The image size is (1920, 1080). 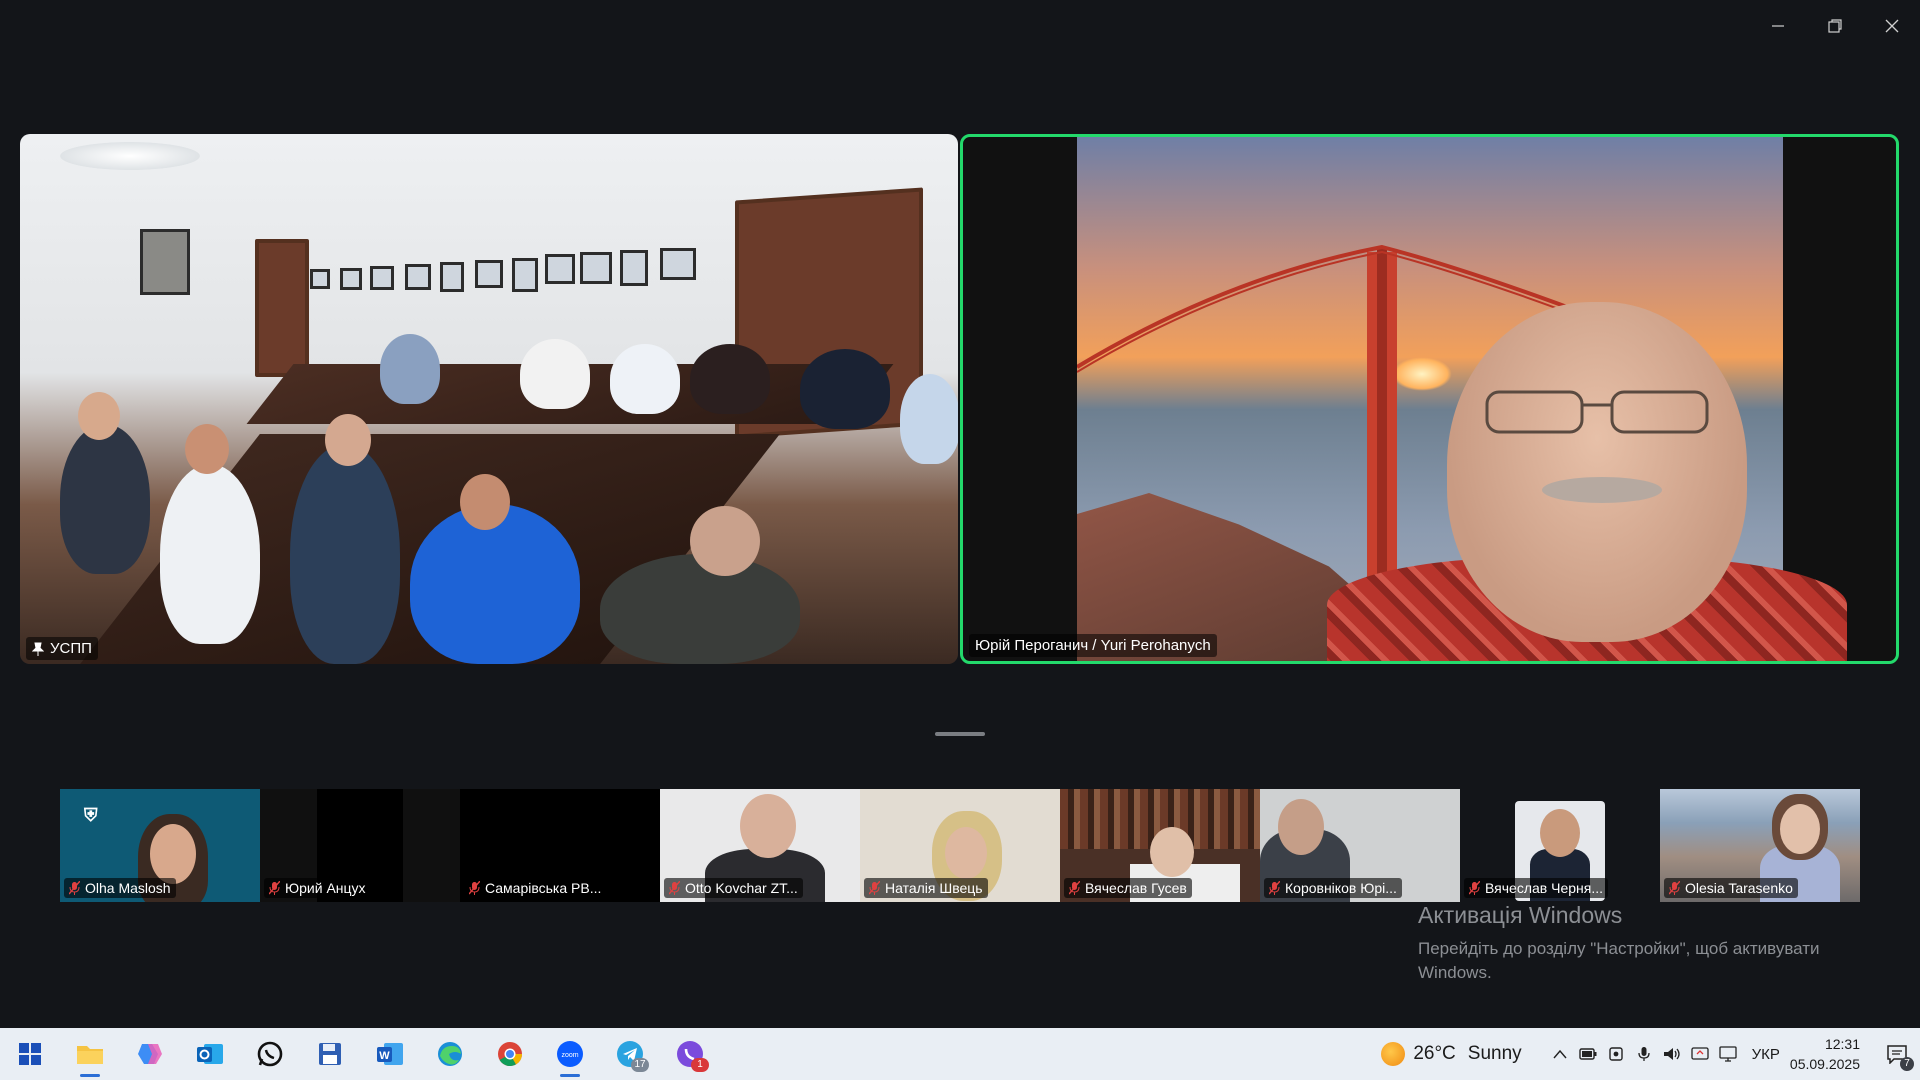 I want to click on microphone-icon, so click(x=1643, y=1054).